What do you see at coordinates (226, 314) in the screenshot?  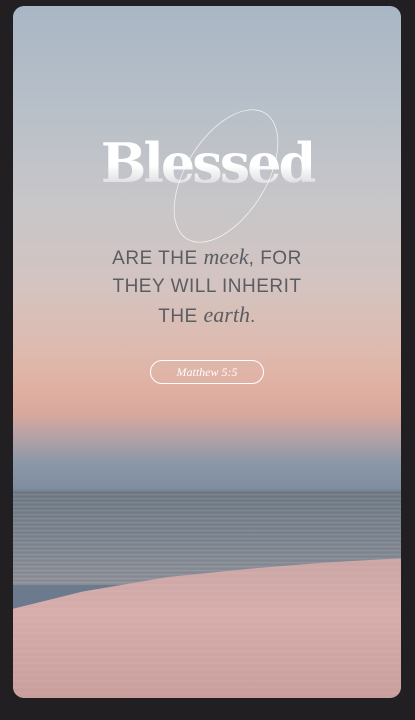 I see `verse-emphasis-earth: earth` at bounding box center [226, 314].